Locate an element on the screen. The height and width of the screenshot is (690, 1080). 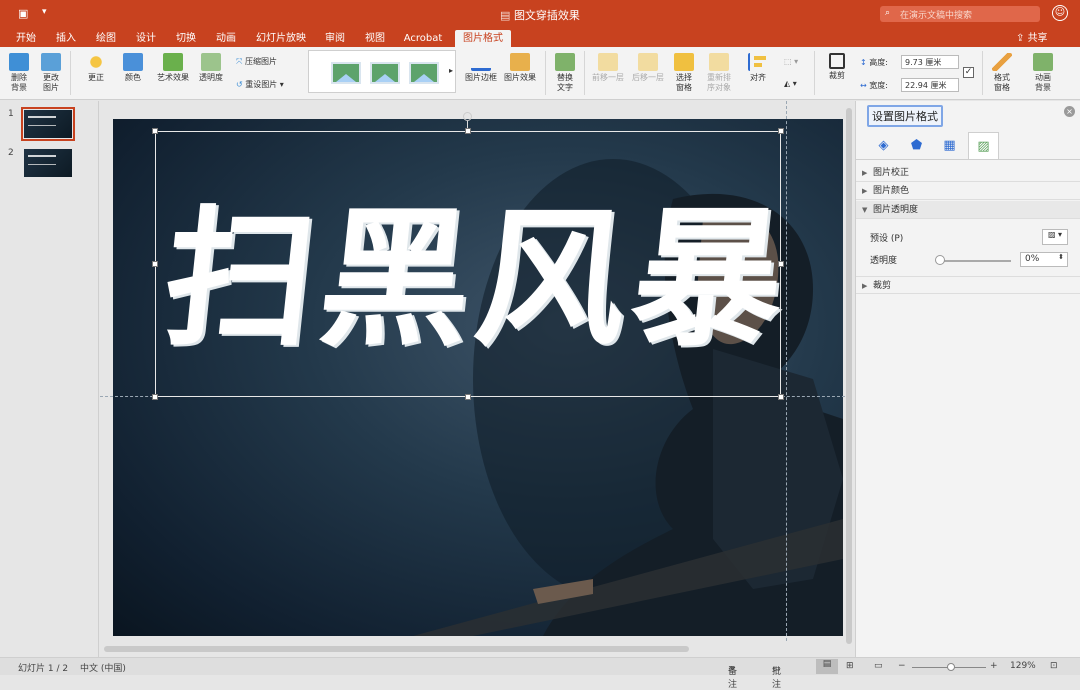
normal-view-icon: ▤ is located at coordinates (827, 666).